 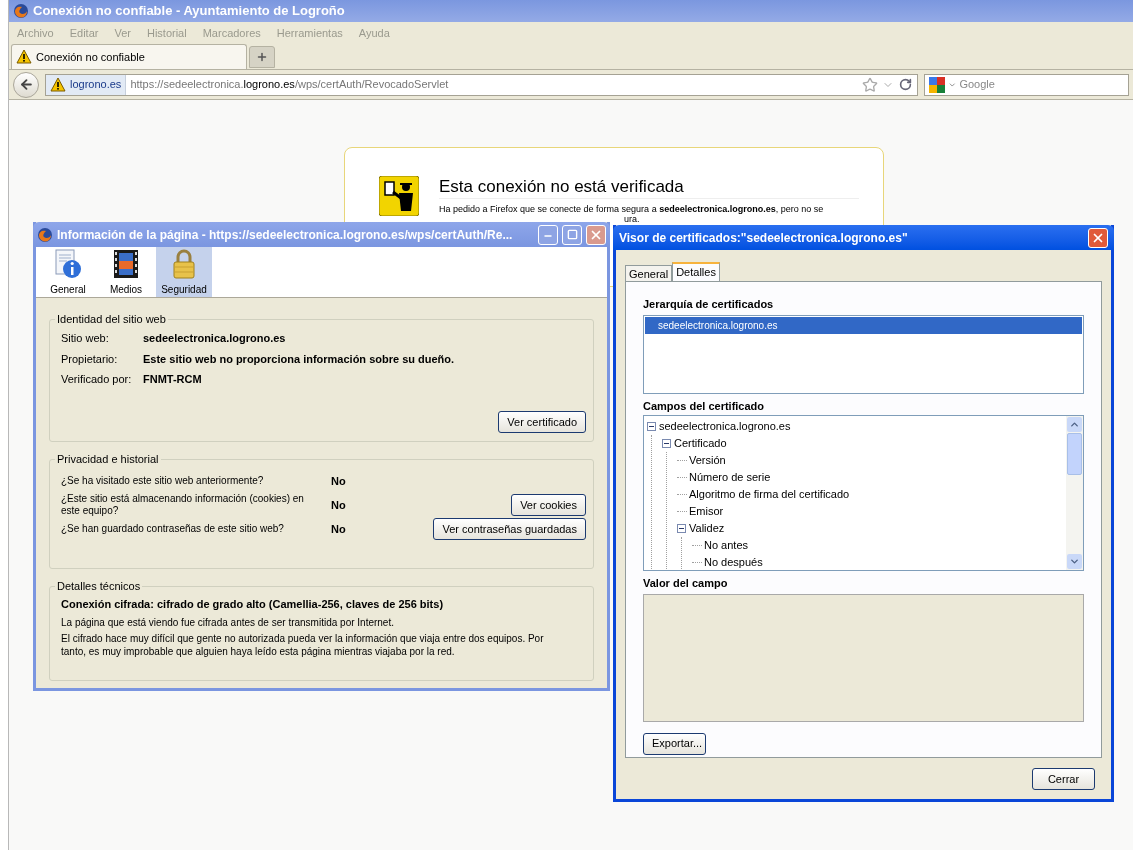 I want to click on section-label: Valor del campo, so click(x=686, y=583).